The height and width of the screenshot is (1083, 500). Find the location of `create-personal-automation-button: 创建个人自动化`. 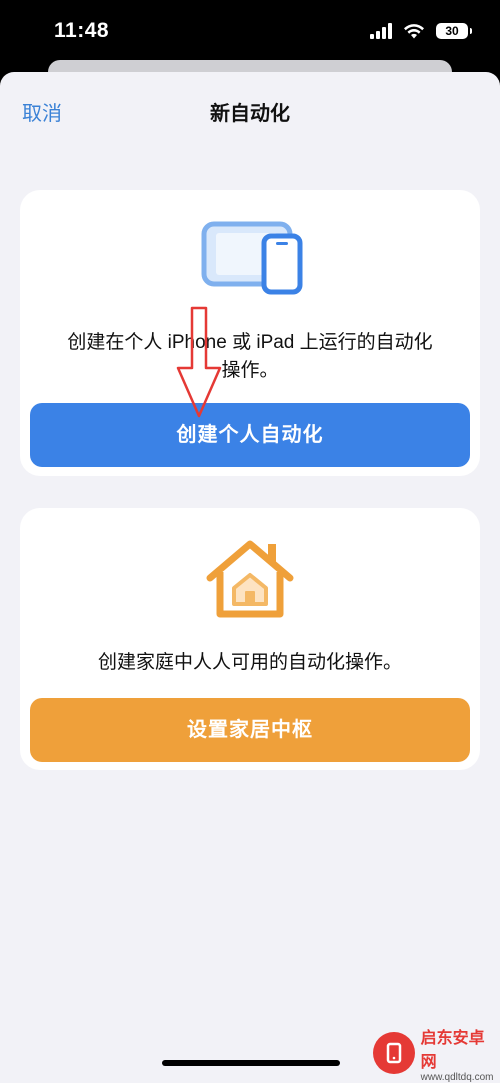

create-personal-automation-button: 创建个人自动化 is located at coordinates (250, 435).